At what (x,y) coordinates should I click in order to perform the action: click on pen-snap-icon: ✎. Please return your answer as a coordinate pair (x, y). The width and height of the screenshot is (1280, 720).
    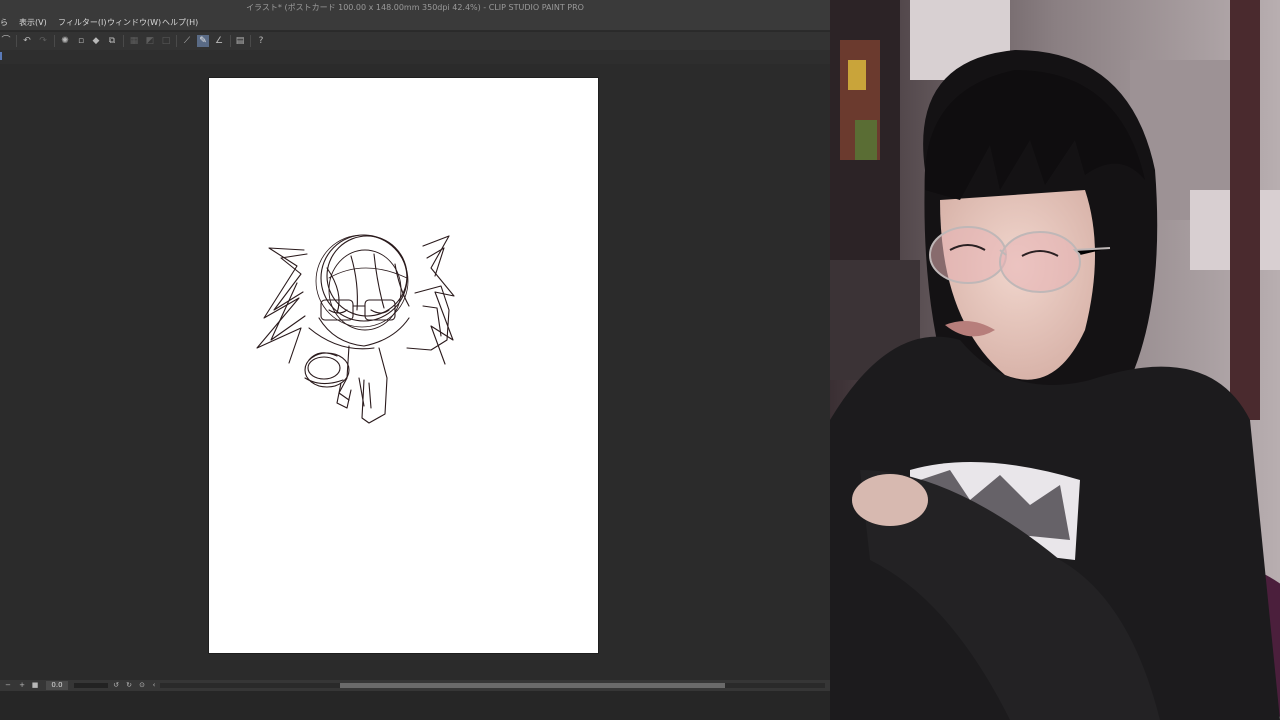
    Looking at the image, I should click on (203, 41).